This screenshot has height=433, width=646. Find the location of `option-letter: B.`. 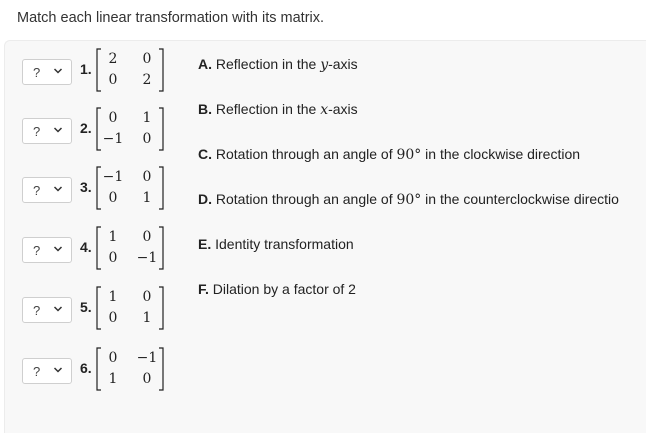

option-letter: B. is located at coordinates (205, 109).